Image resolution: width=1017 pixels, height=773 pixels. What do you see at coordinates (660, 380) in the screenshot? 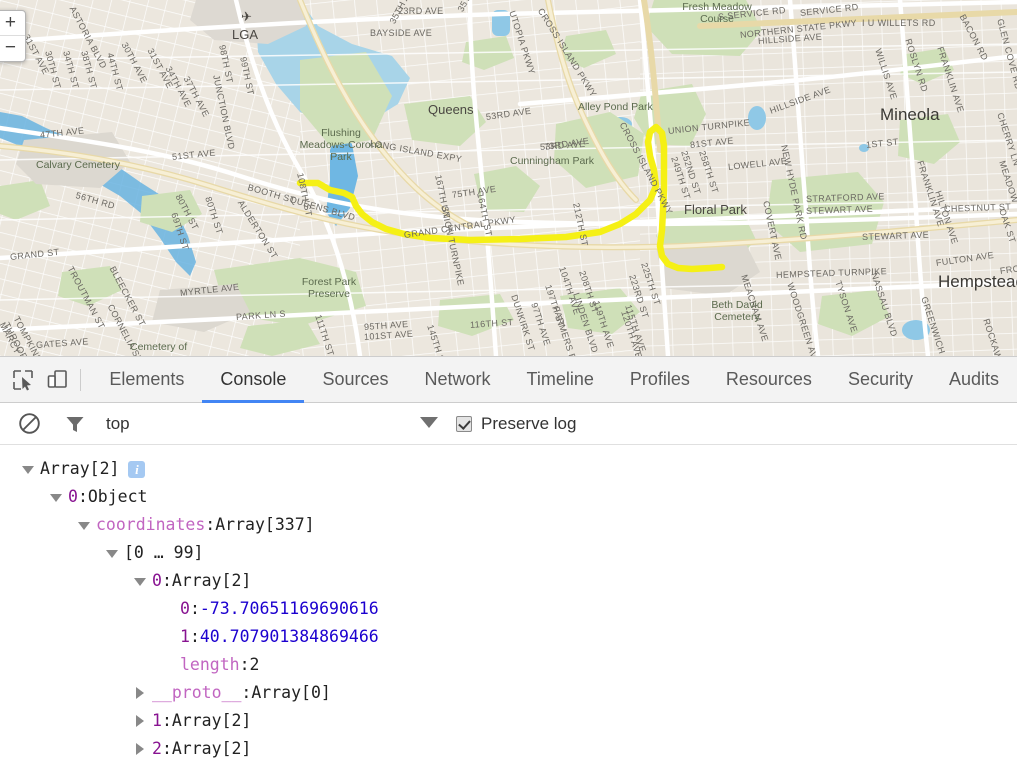
I see `tab-profiles: Profiles` at bounding box center [660, 380].